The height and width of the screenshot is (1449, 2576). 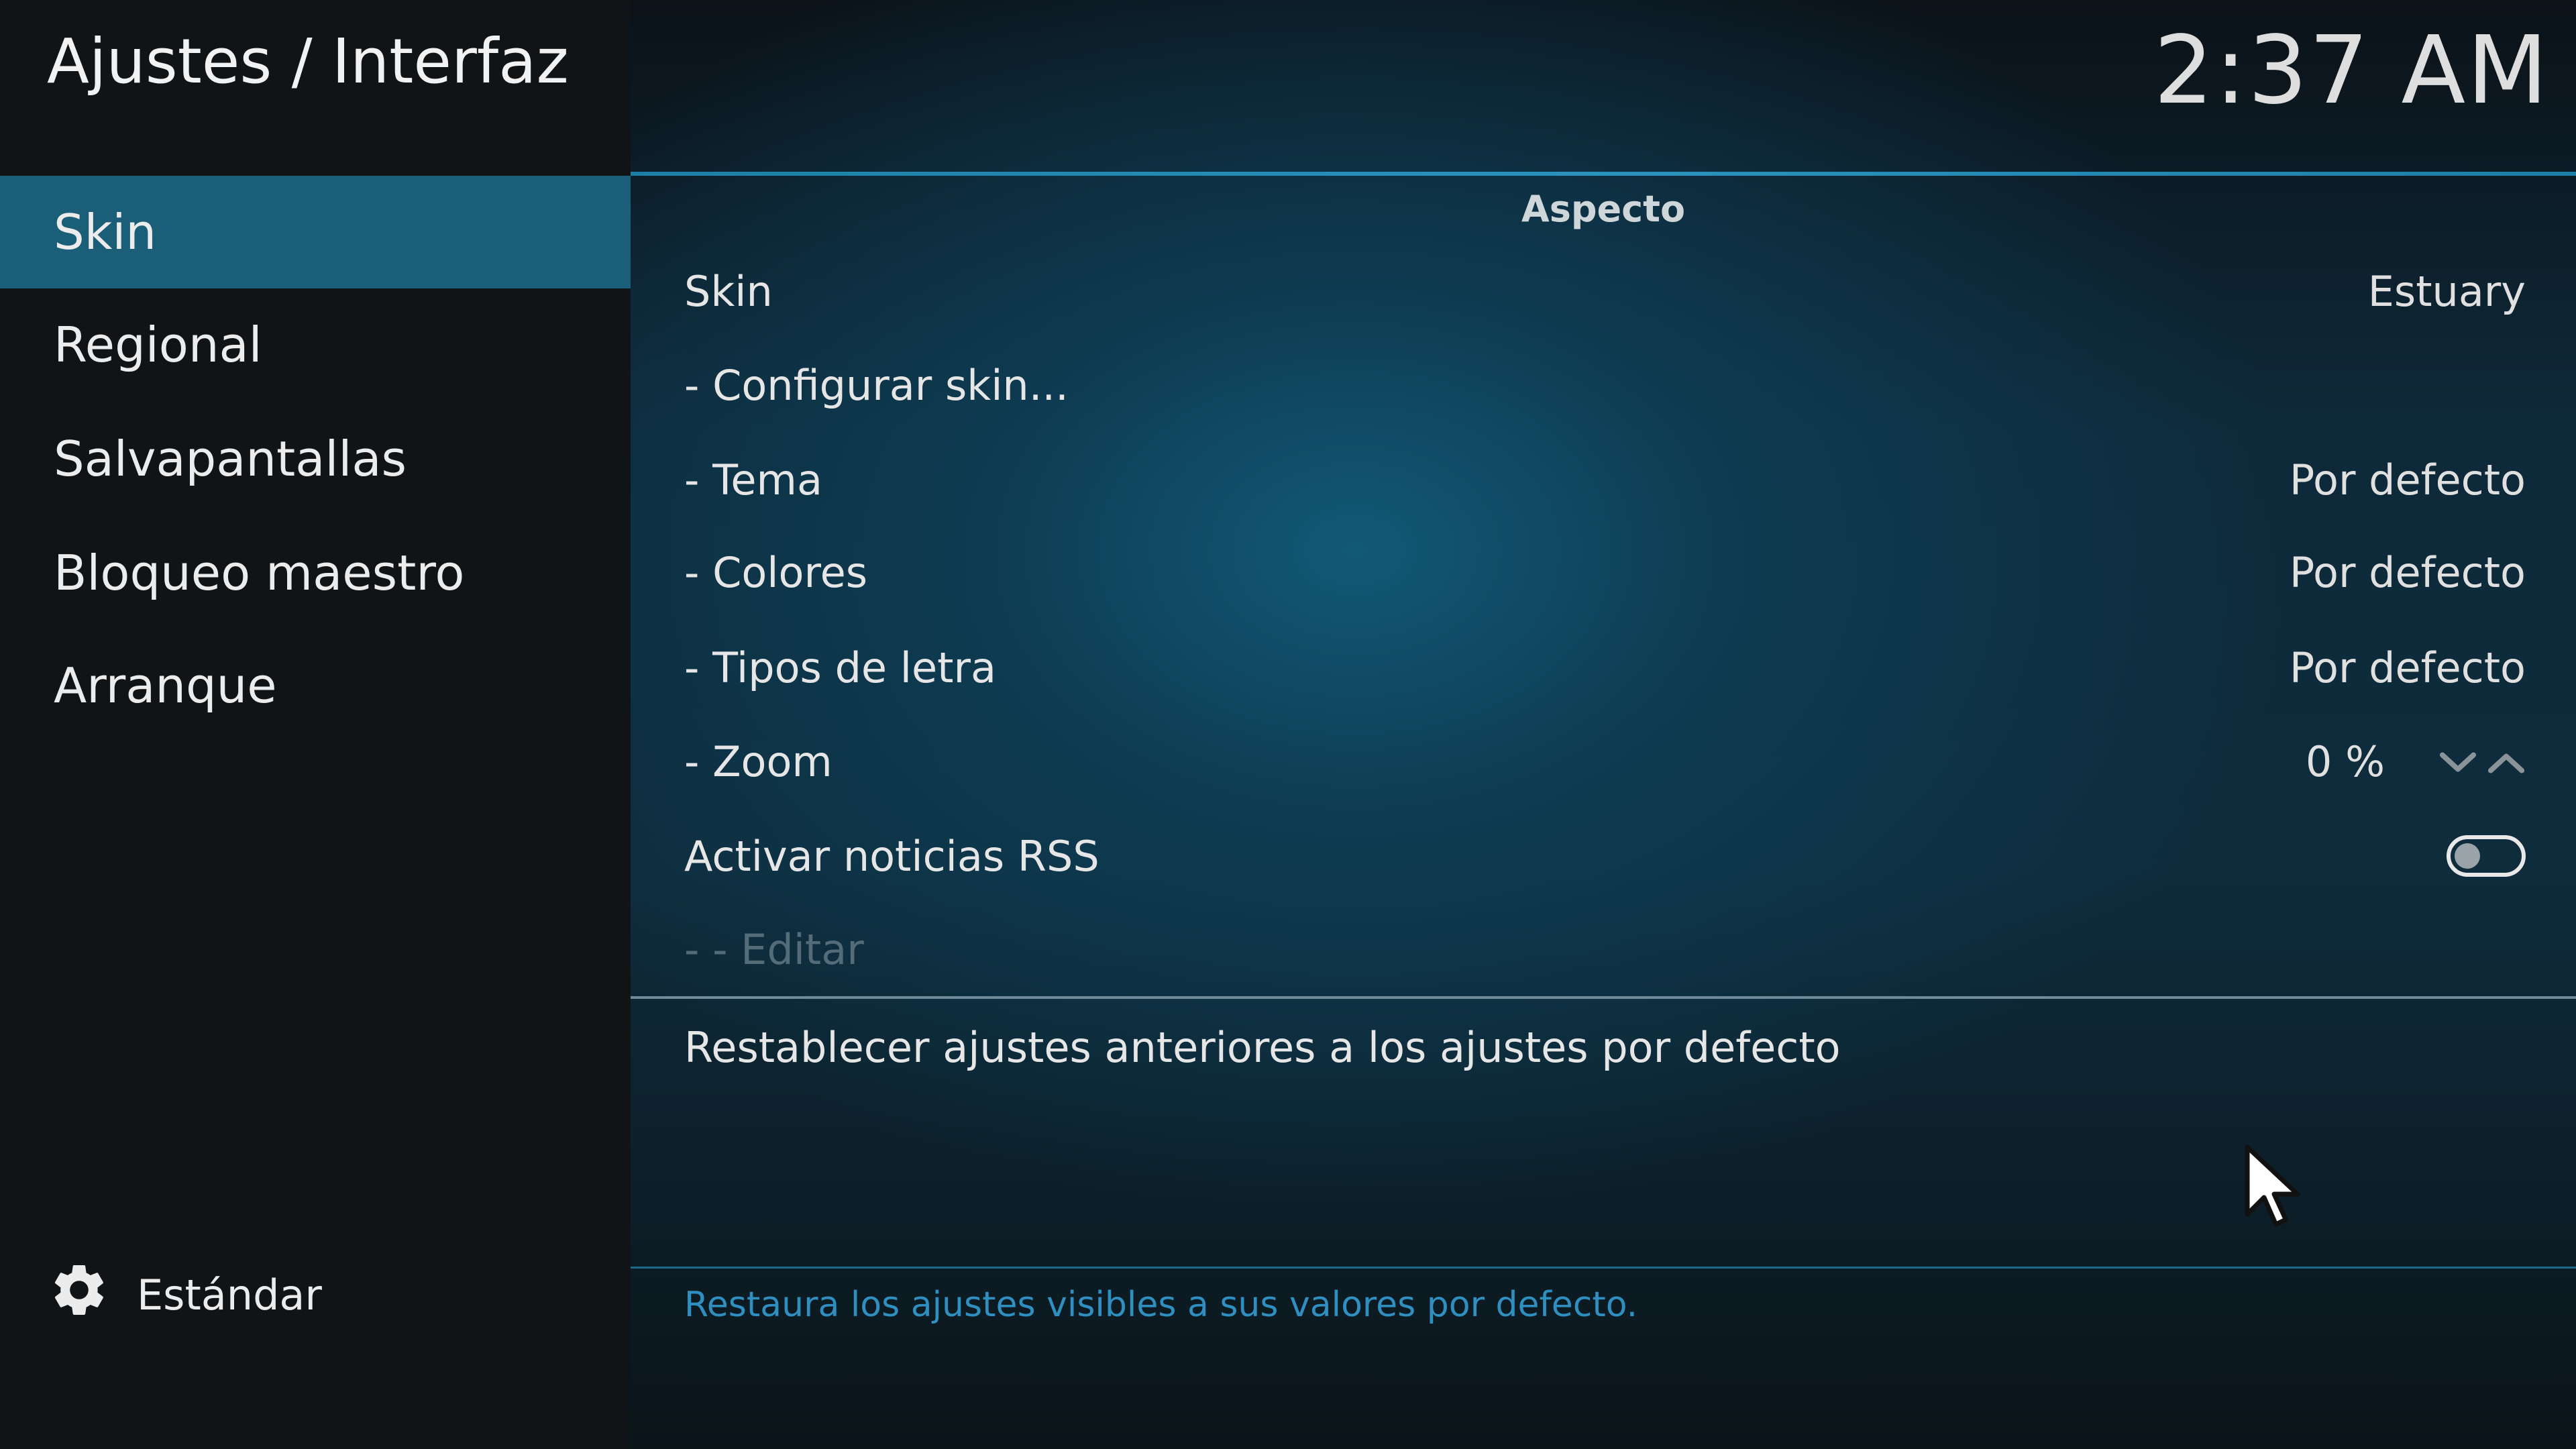 I want to click on spinner-arrows, so click(x=2482, y=761).